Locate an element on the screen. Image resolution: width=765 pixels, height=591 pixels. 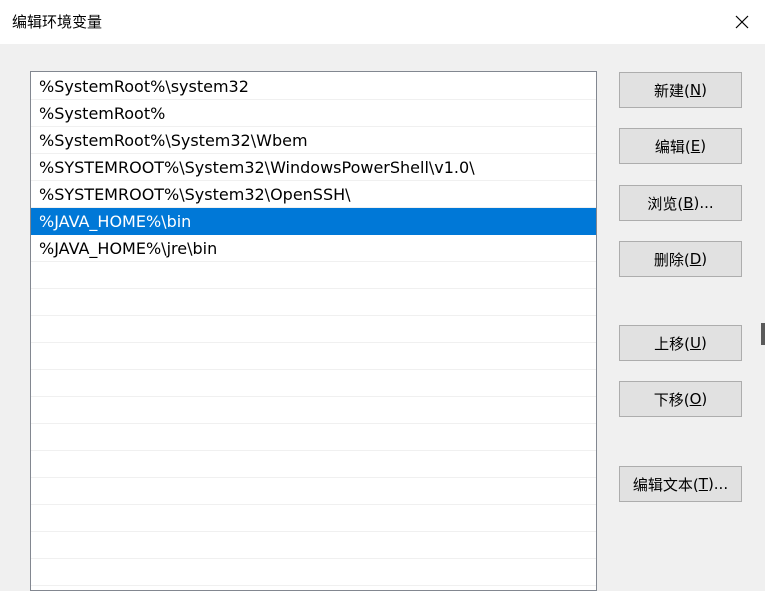
dialog-title: 编辑环境变量 is located at coordinates (57, 22).